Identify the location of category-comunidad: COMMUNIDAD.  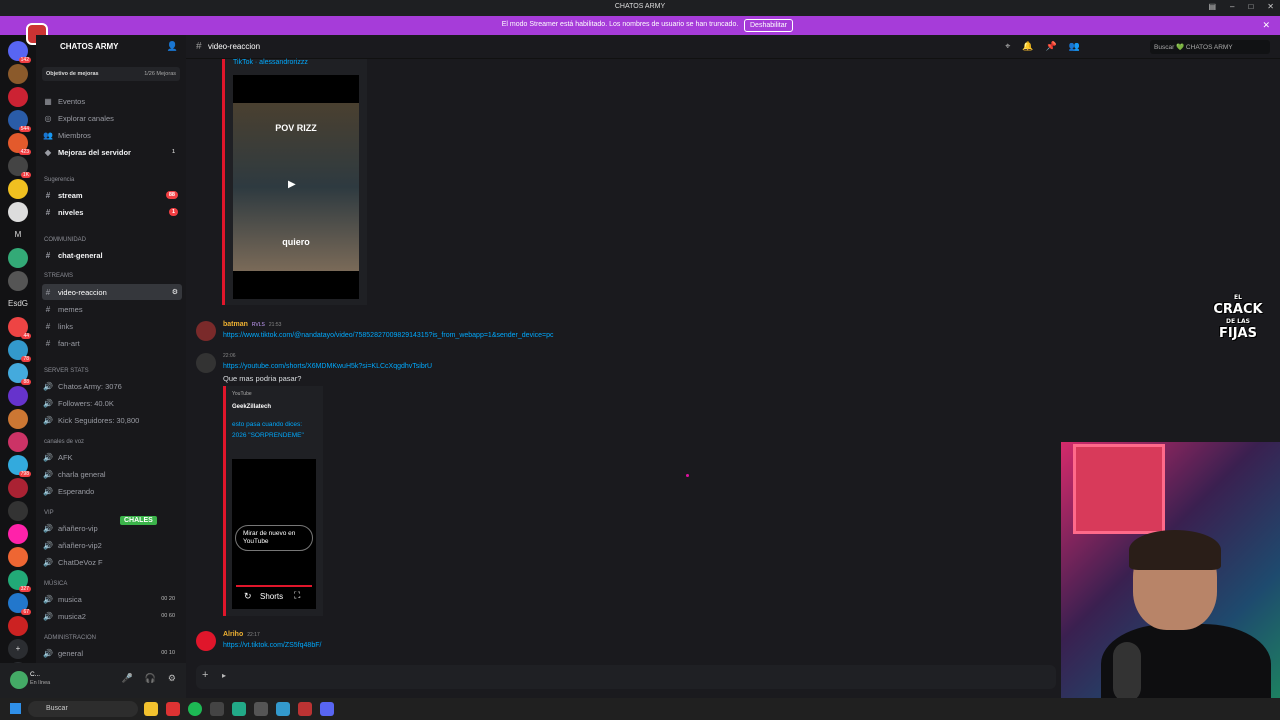
(65, 240).